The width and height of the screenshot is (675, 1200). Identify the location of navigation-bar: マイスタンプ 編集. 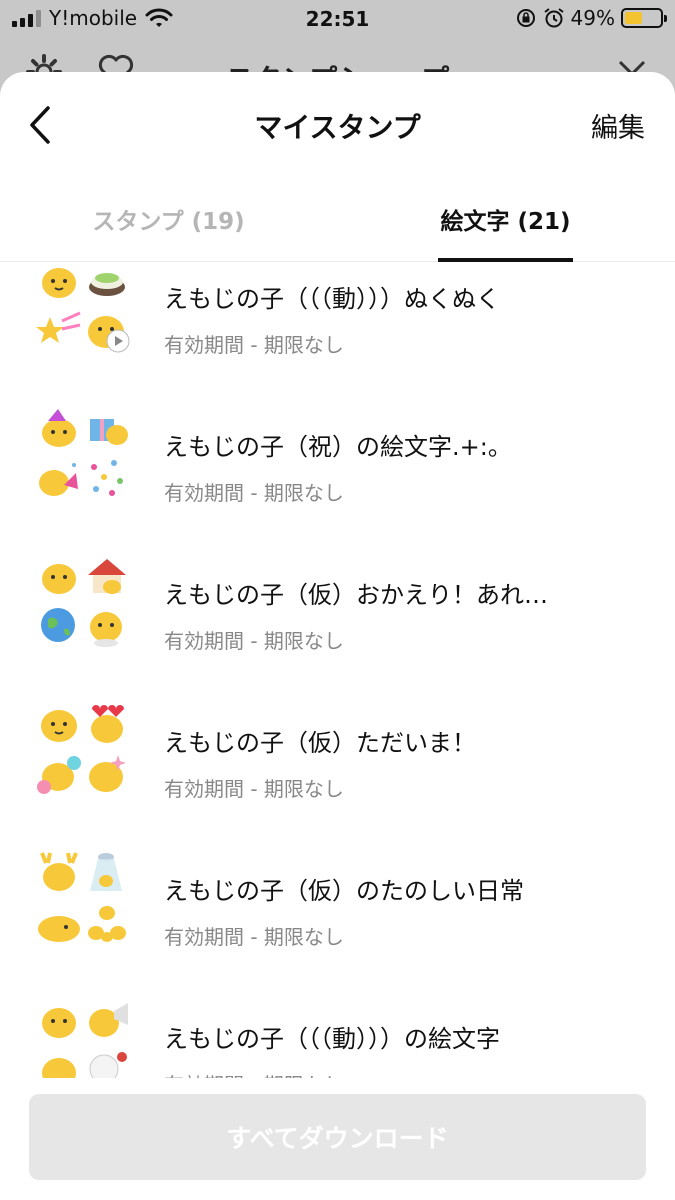
(337, 127).